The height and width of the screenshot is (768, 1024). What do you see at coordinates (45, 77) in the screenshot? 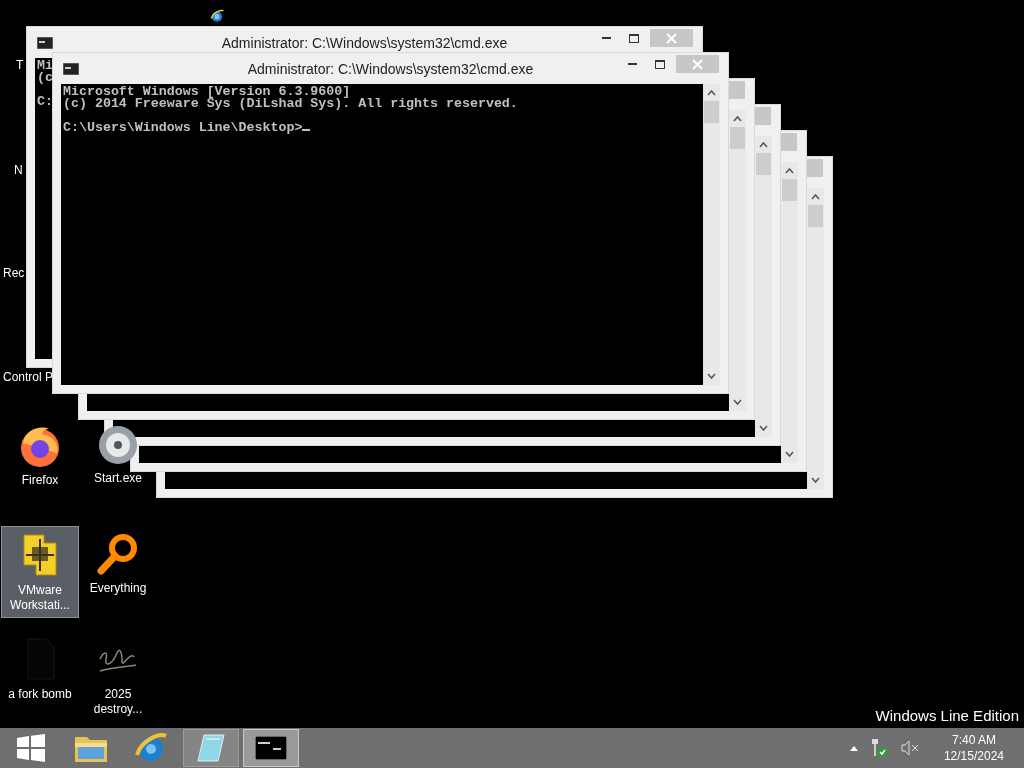
I see `console-line: (c` at bounding box center [45, 77].